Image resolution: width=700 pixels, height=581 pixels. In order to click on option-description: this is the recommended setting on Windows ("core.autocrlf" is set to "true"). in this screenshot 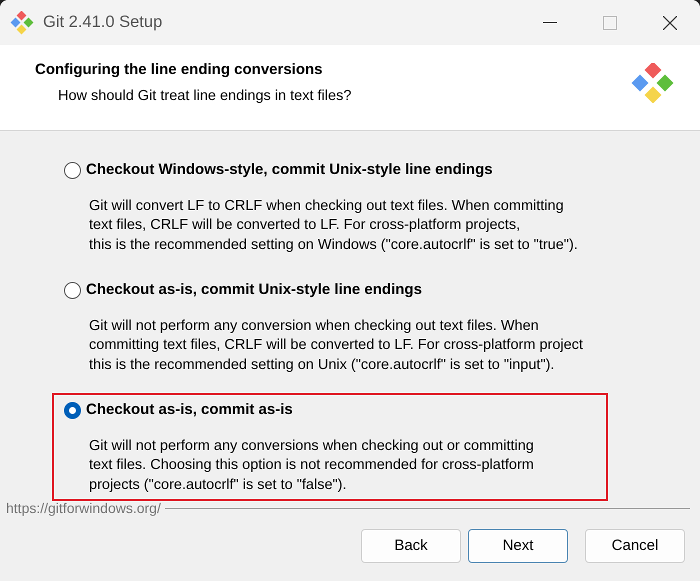, I will do `click(333, 245)`.